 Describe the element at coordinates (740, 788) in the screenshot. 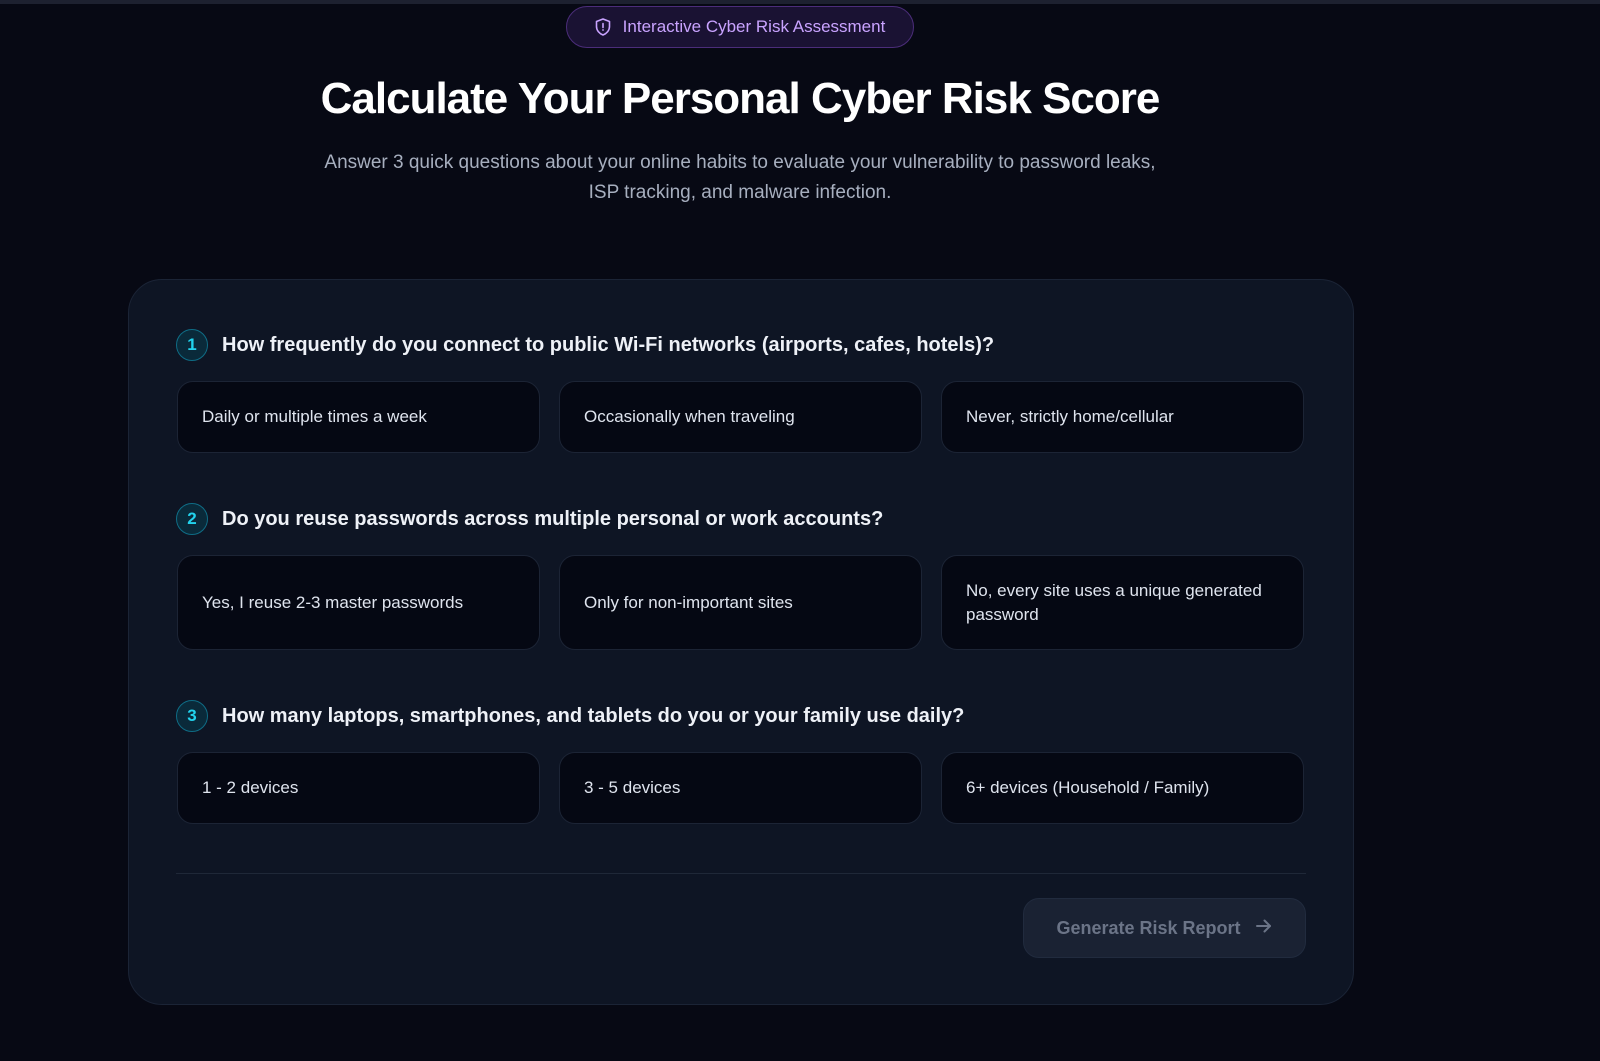

I see `q3-option-3-5: 3 - 5 devices` at that location.